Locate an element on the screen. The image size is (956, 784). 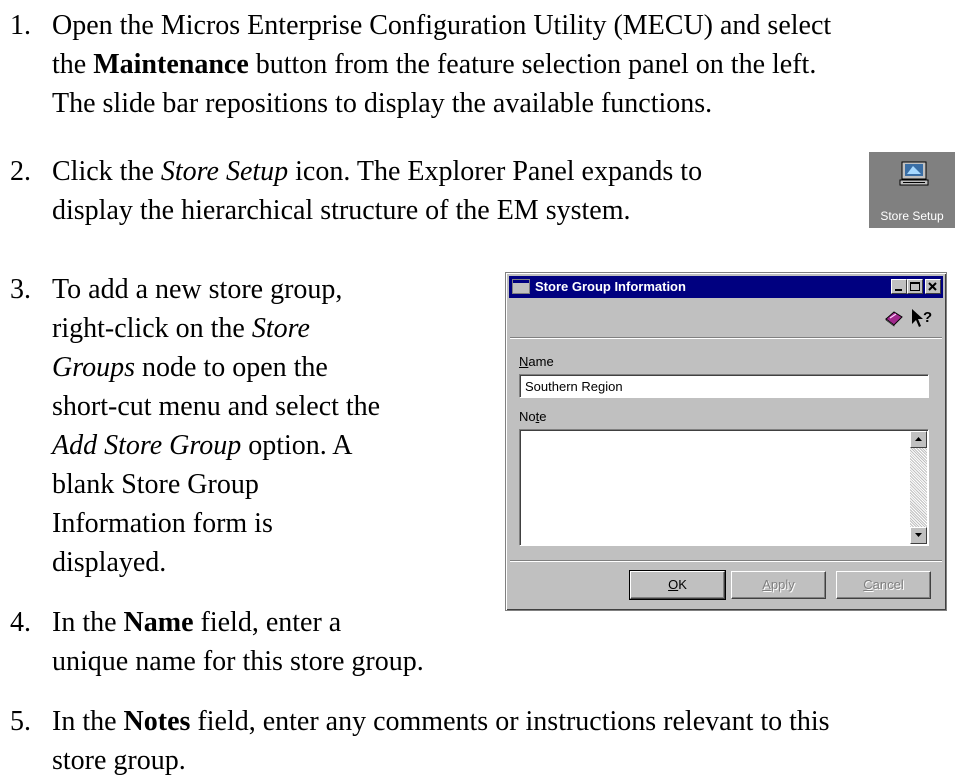
minimize-icon is located at coordinates (898, 290).